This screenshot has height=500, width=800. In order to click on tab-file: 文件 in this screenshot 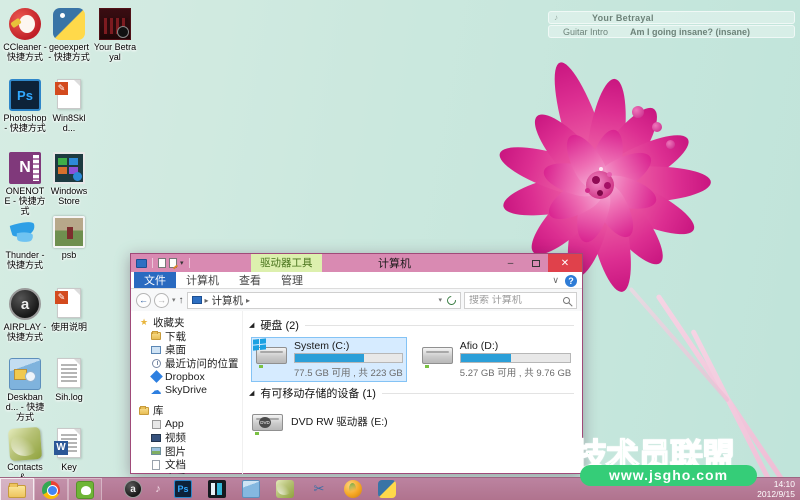, I will do `click(155, 280)`.